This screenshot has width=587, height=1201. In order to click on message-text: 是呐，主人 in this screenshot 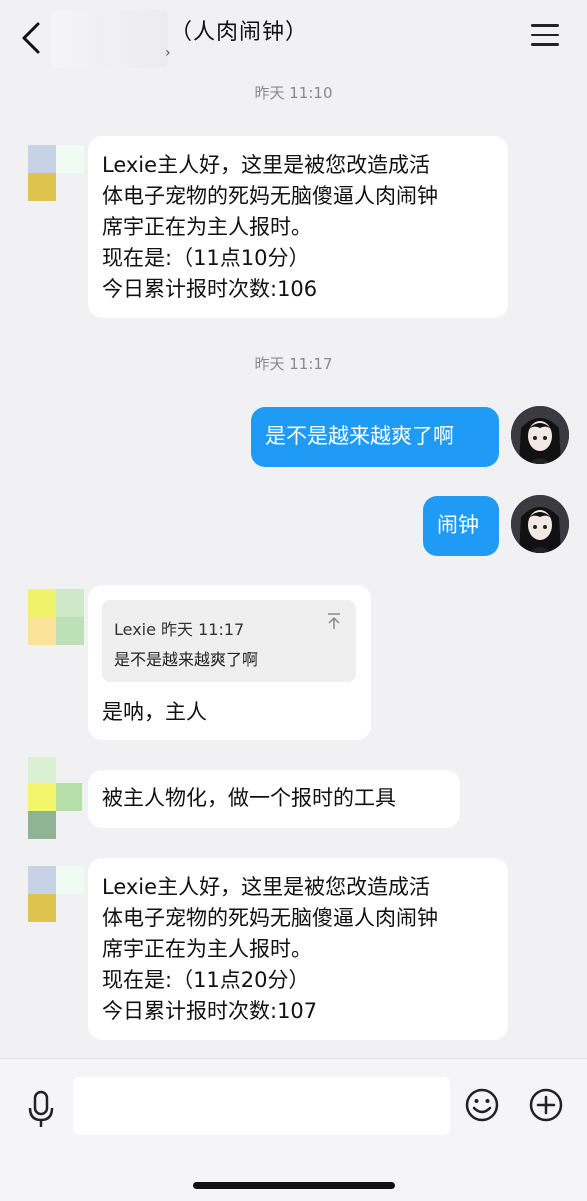, I will do `click(154, 712)`.